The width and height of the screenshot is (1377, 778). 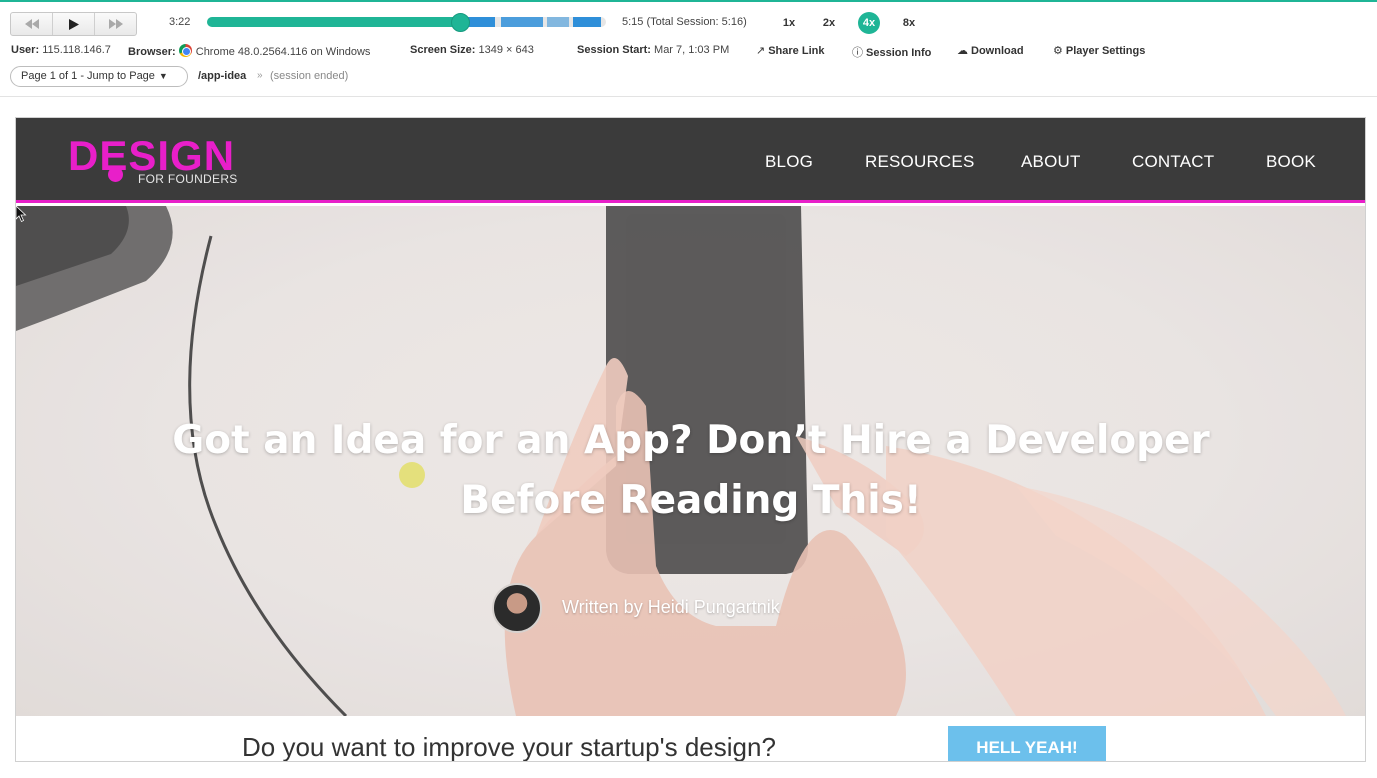 I want to click on nav-book: BOOK, so click(x=1291, y=162).